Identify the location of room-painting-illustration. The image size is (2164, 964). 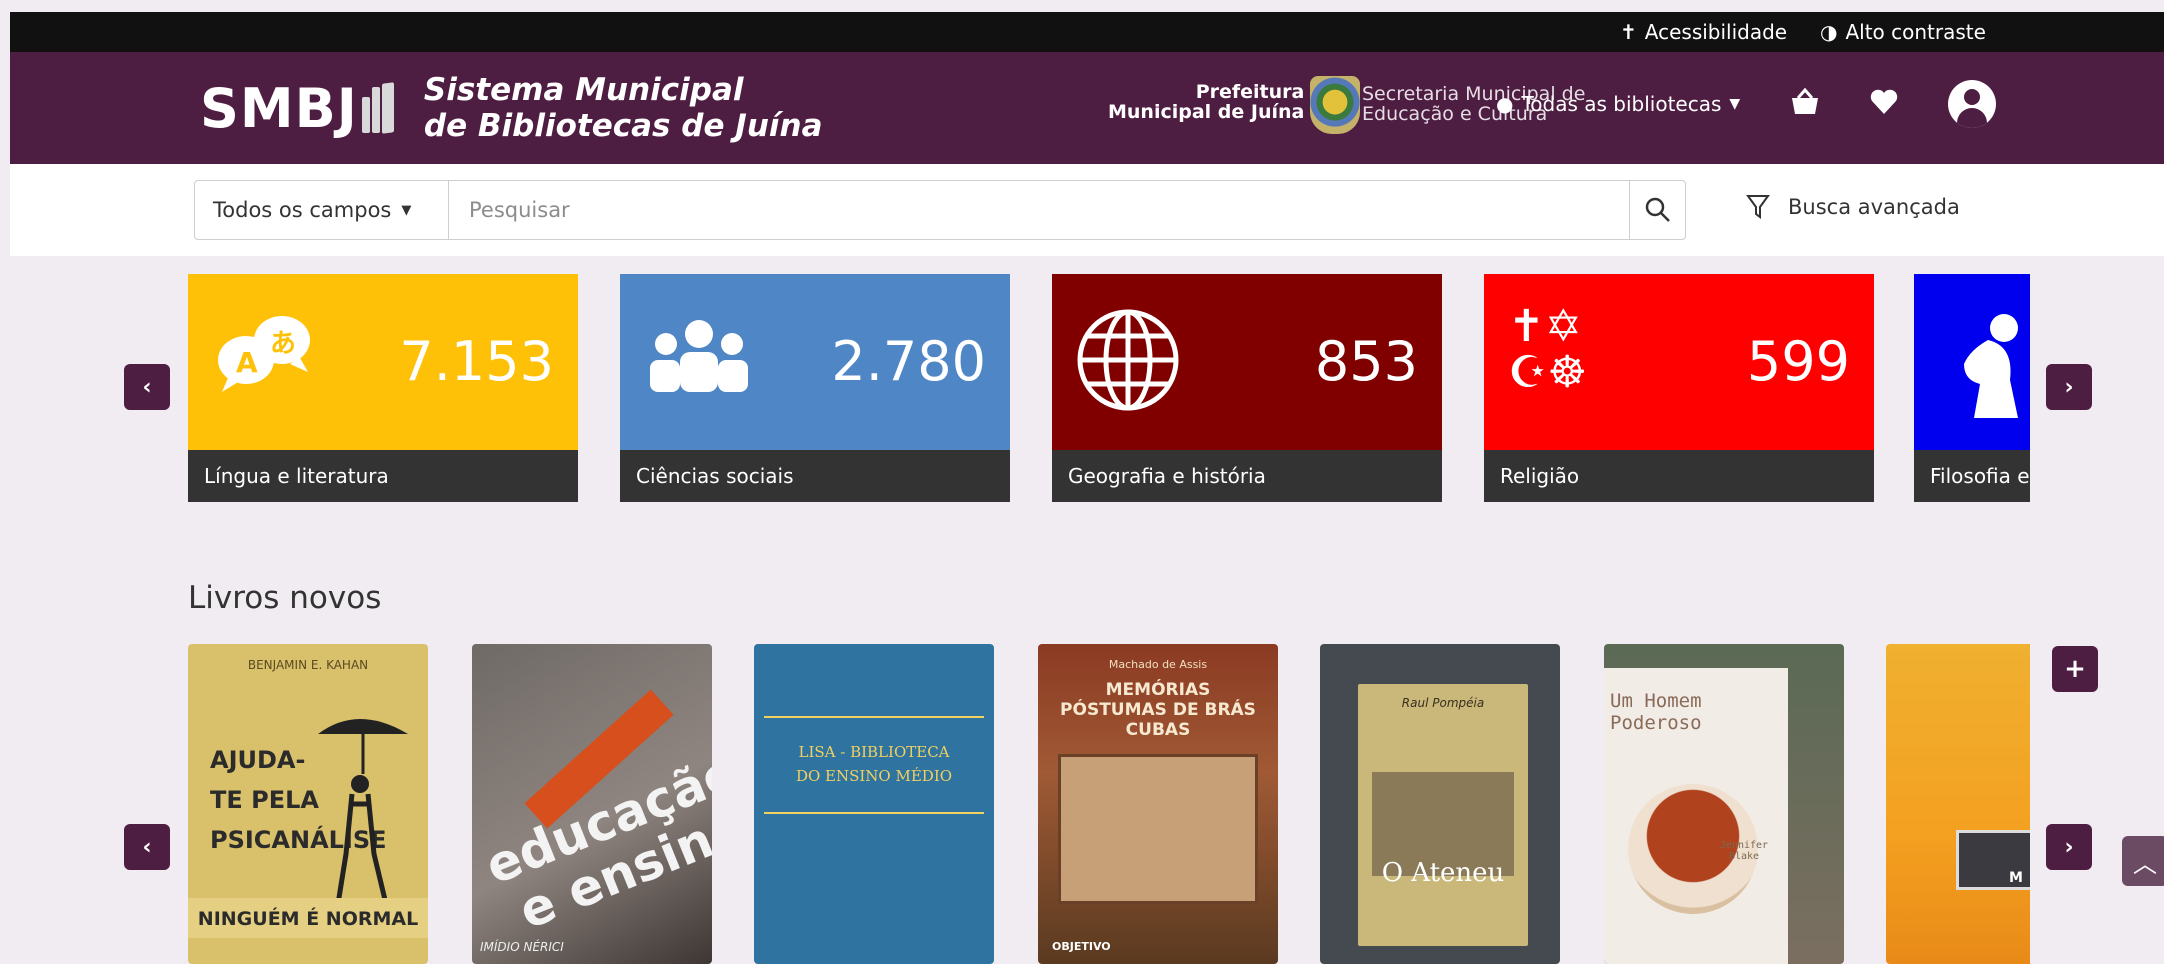
(1158, 829).